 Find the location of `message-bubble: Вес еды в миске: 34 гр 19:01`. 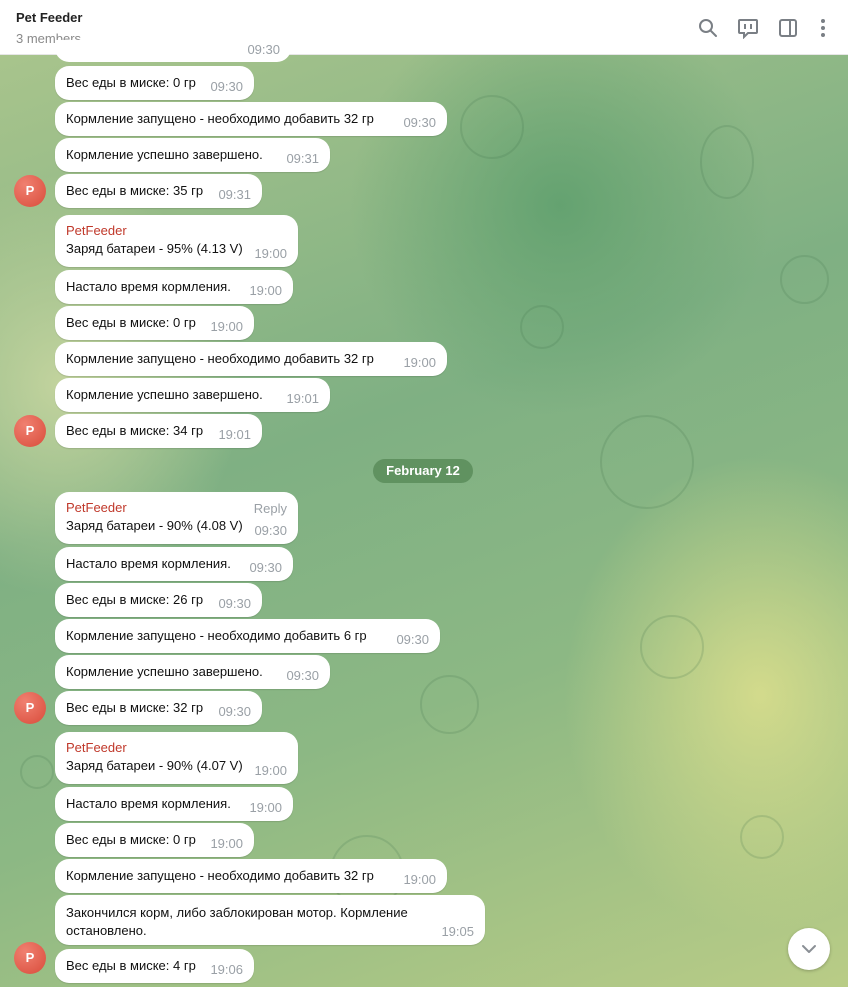

message-bubble: Вес еды в миске: 34 гр 19:01 is located at coordinates (158, 431).